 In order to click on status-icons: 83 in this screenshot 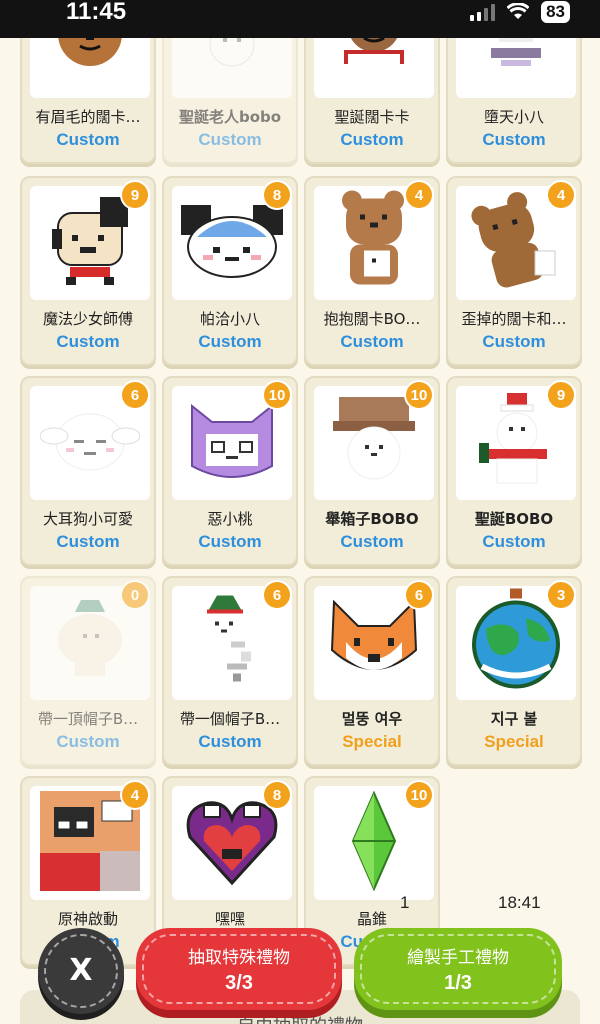, I will do `click(520, 12)`.